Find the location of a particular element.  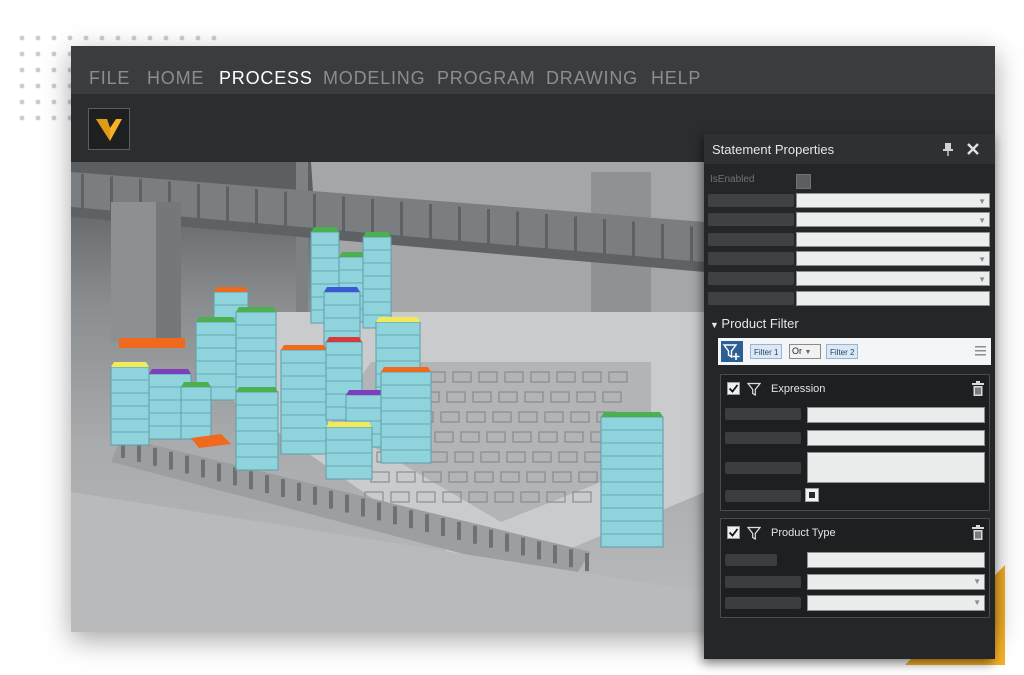

expression-textarea is located at coordinates (896, 467).